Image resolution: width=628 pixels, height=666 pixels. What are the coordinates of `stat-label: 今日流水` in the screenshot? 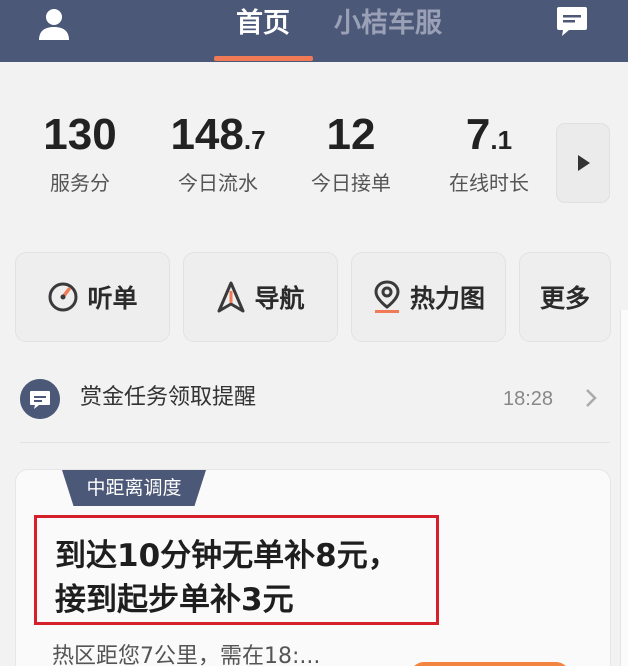 It's located at (218, 183).